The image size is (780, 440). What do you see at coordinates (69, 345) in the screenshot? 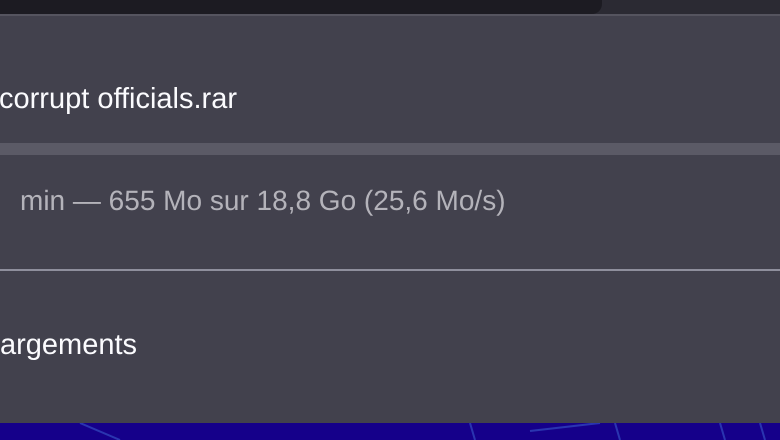
I see `show-all-downloads-link: argements` at bounding box center [69, 345].